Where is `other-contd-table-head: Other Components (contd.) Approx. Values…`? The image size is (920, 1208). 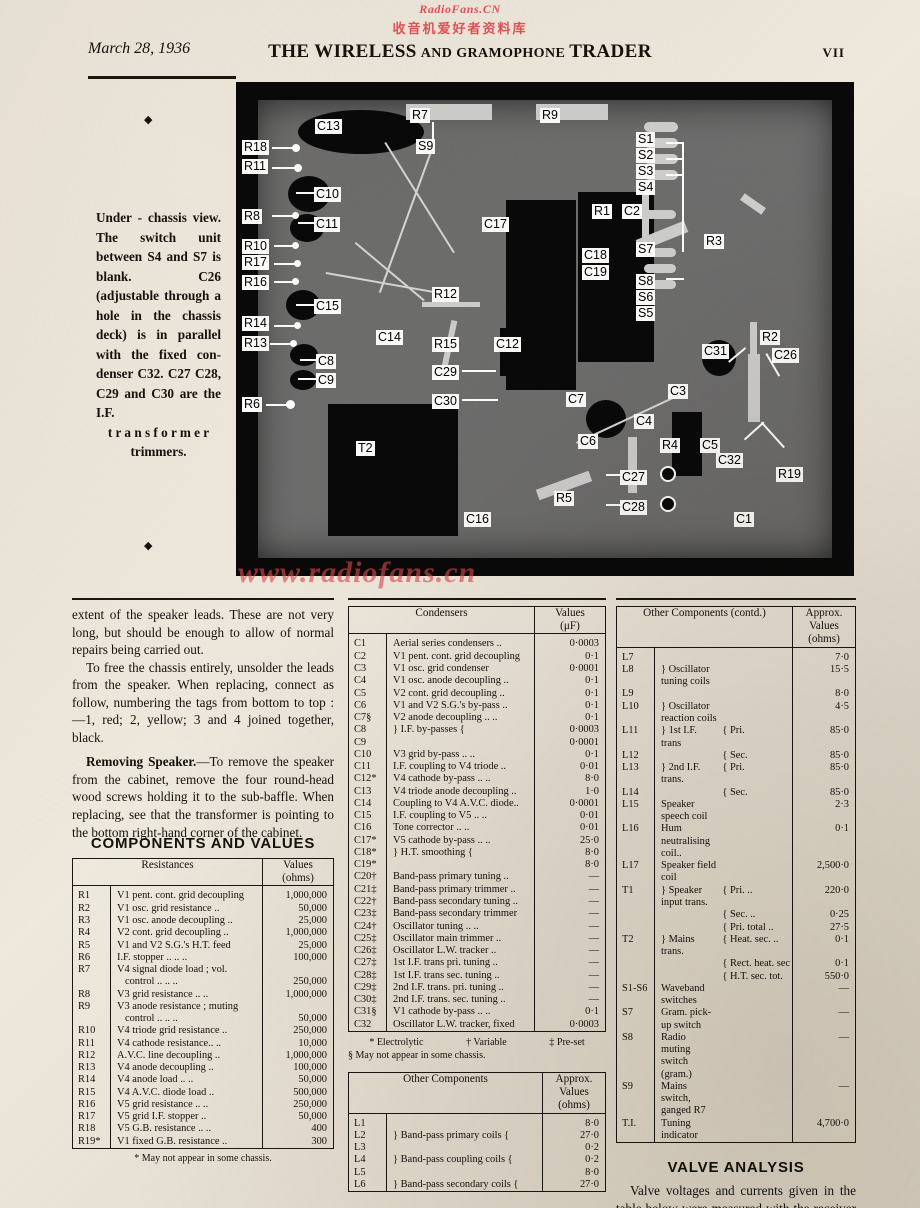 other-contd-table-head: Other Components (contd.) Approx. Values… is located at coordinates (736, 627).